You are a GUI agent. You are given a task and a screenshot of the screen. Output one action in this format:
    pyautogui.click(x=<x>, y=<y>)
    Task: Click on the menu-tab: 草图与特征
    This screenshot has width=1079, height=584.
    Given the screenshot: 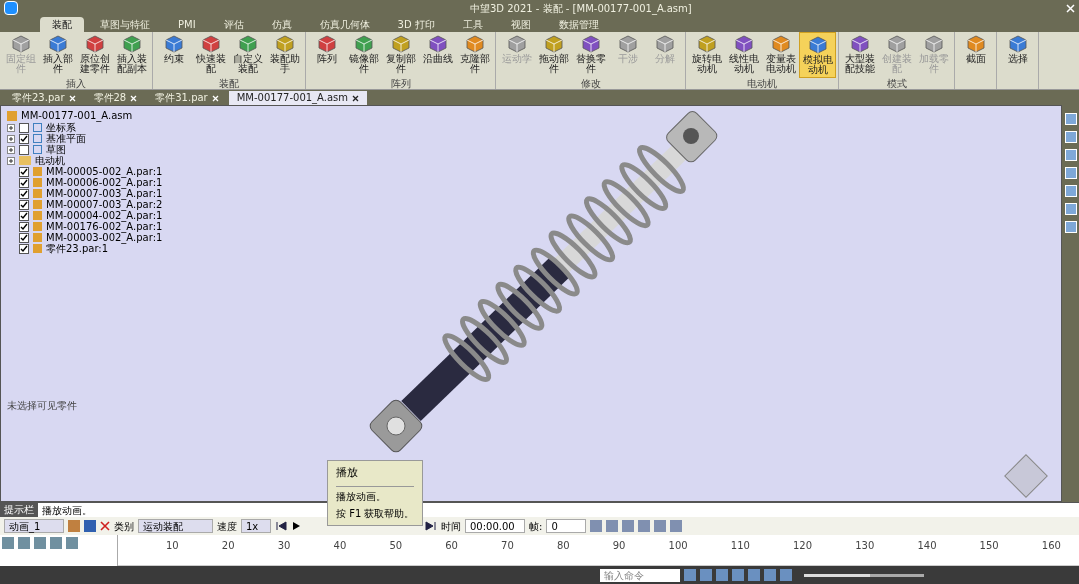 What is the action you would take?
    pyautogui.click(x=125, y=24)
    